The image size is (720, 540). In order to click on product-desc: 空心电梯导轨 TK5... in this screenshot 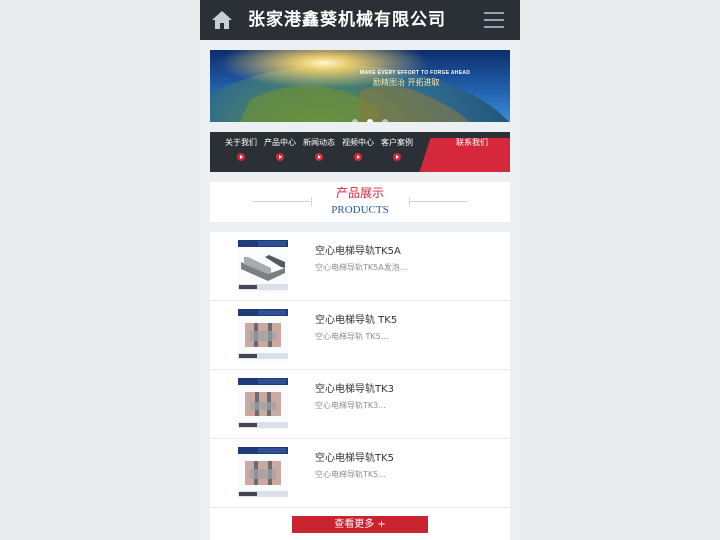, I will do `click(352, 336)`.